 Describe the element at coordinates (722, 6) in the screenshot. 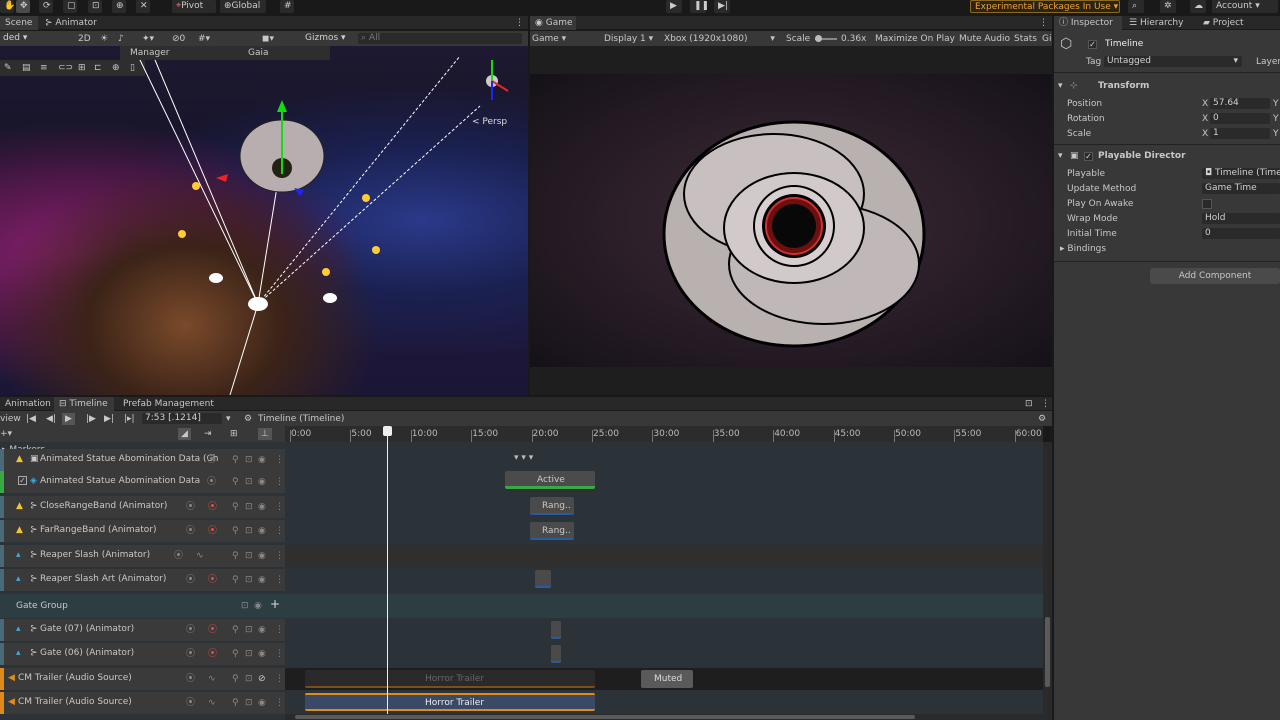

I see `step-button: ▶|` at that location.